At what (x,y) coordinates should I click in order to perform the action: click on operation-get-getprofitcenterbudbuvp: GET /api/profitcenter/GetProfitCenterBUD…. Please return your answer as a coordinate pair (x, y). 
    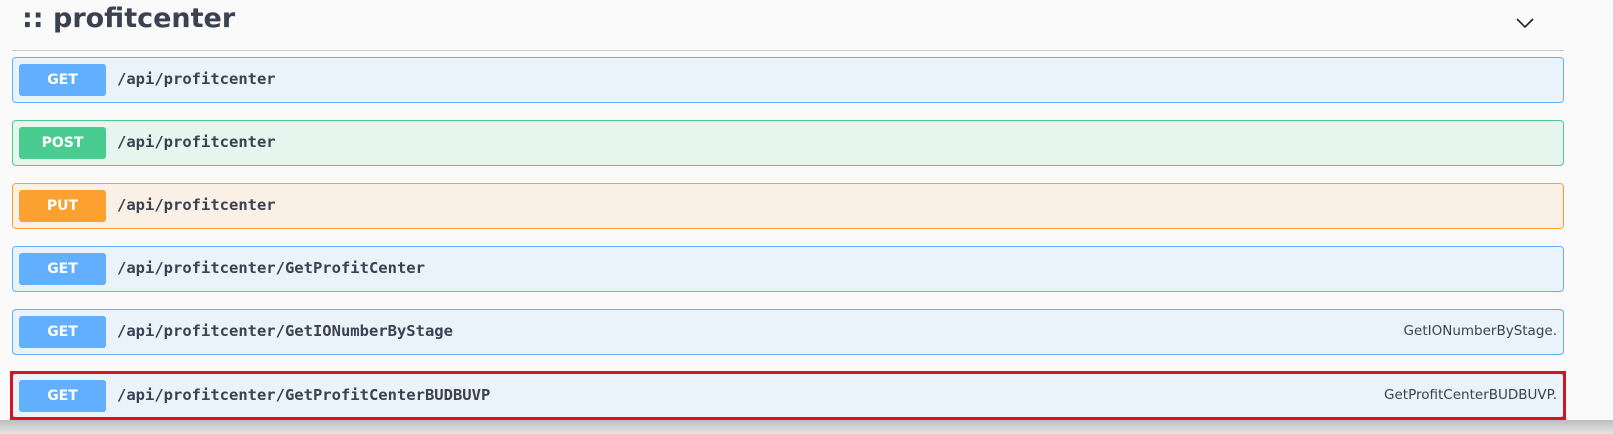
    Looking at the image, I should click on (788, 395).